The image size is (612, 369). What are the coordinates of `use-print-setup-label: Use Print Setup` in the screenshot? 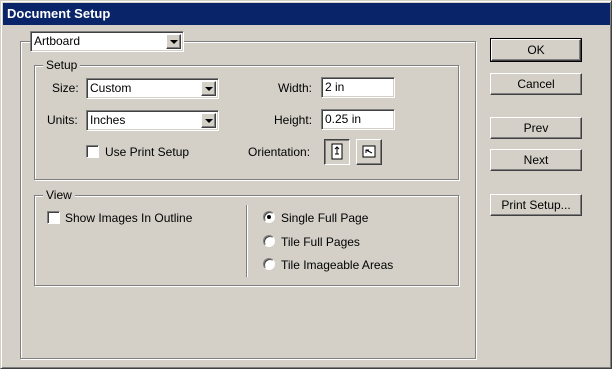 It's located at (147, 152).